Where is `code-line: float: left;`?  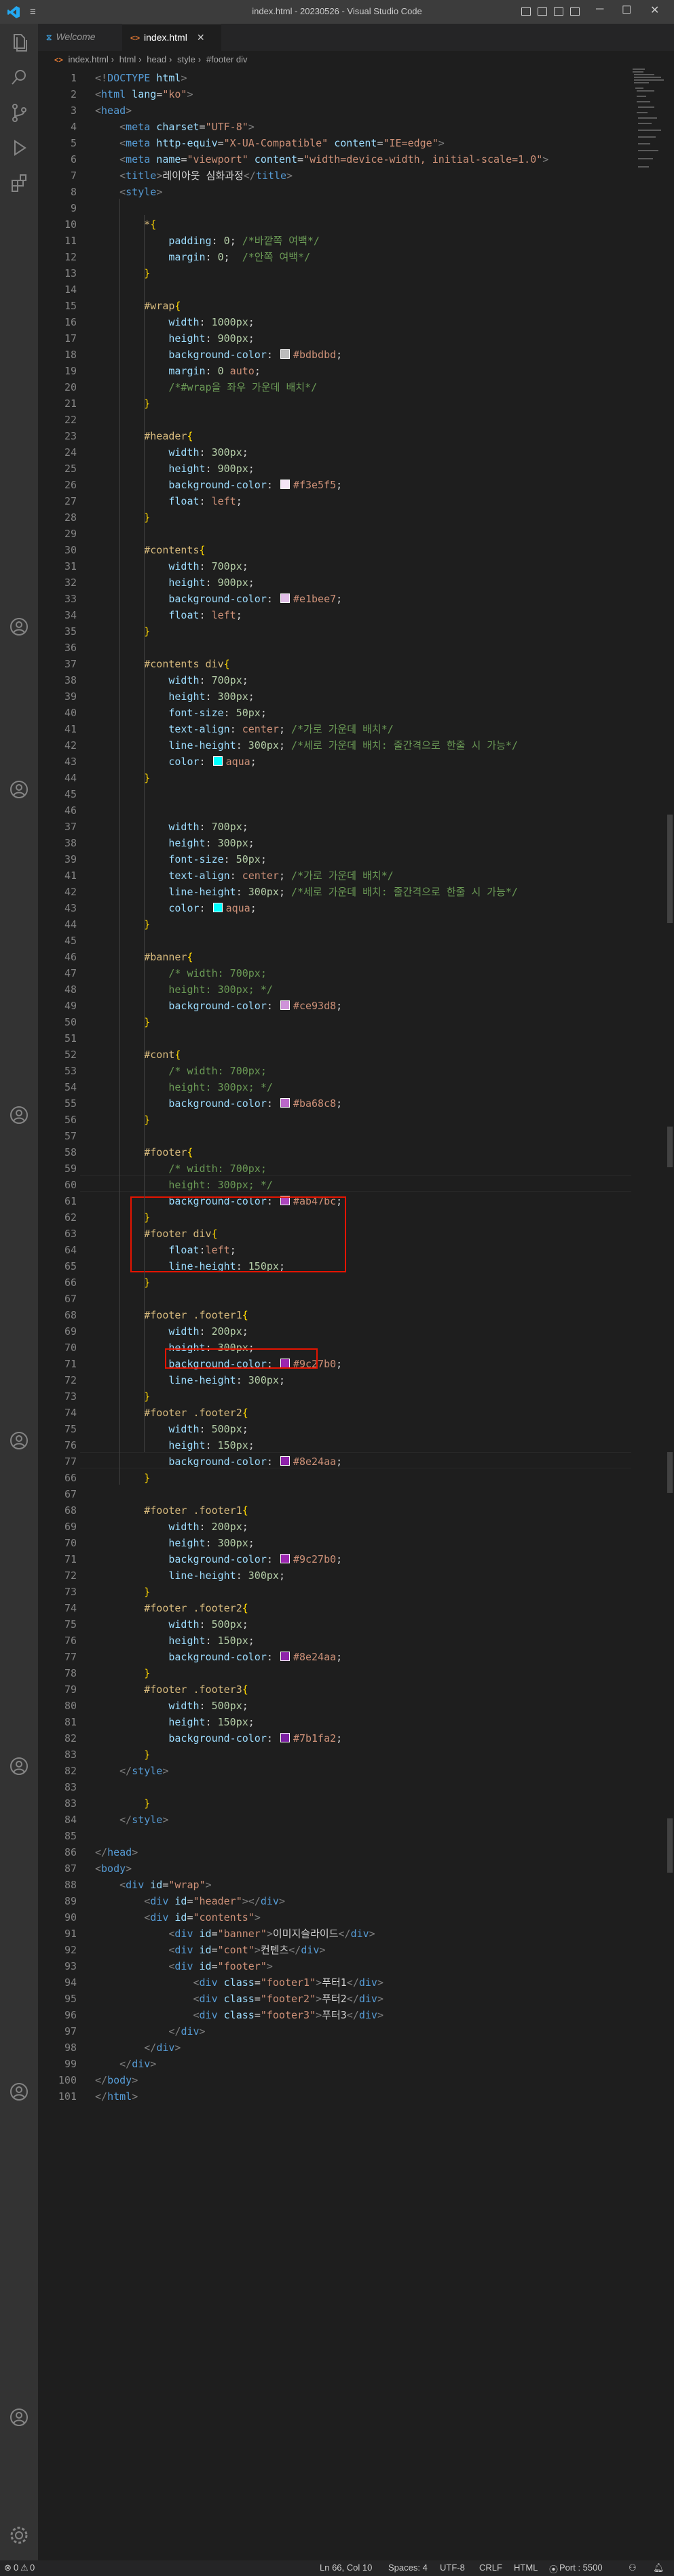 code-line: float: left; is located at coordinates (168, 501).